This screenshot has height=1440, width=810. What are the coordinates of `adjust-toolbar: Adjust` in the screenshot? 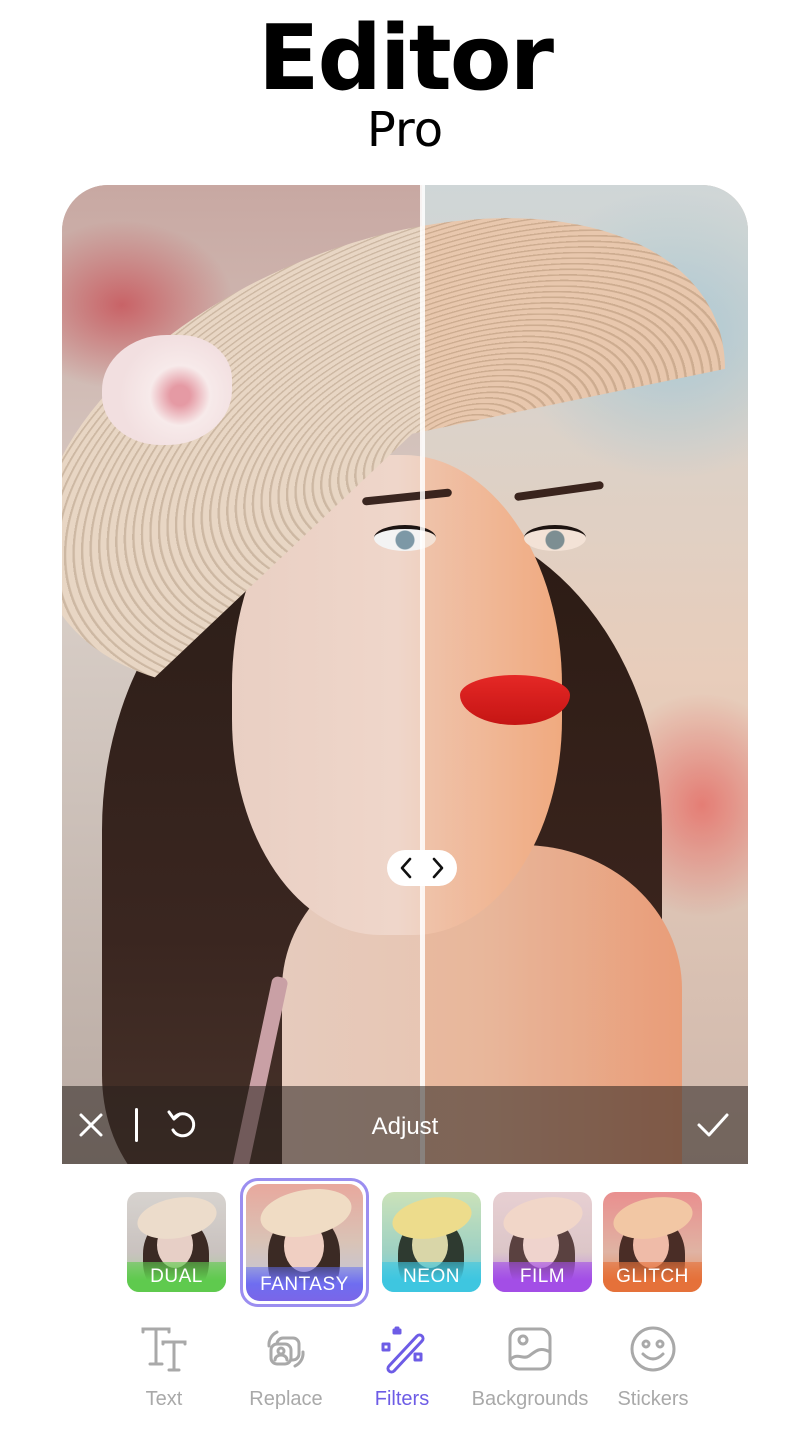 It's located at (405, 1125).